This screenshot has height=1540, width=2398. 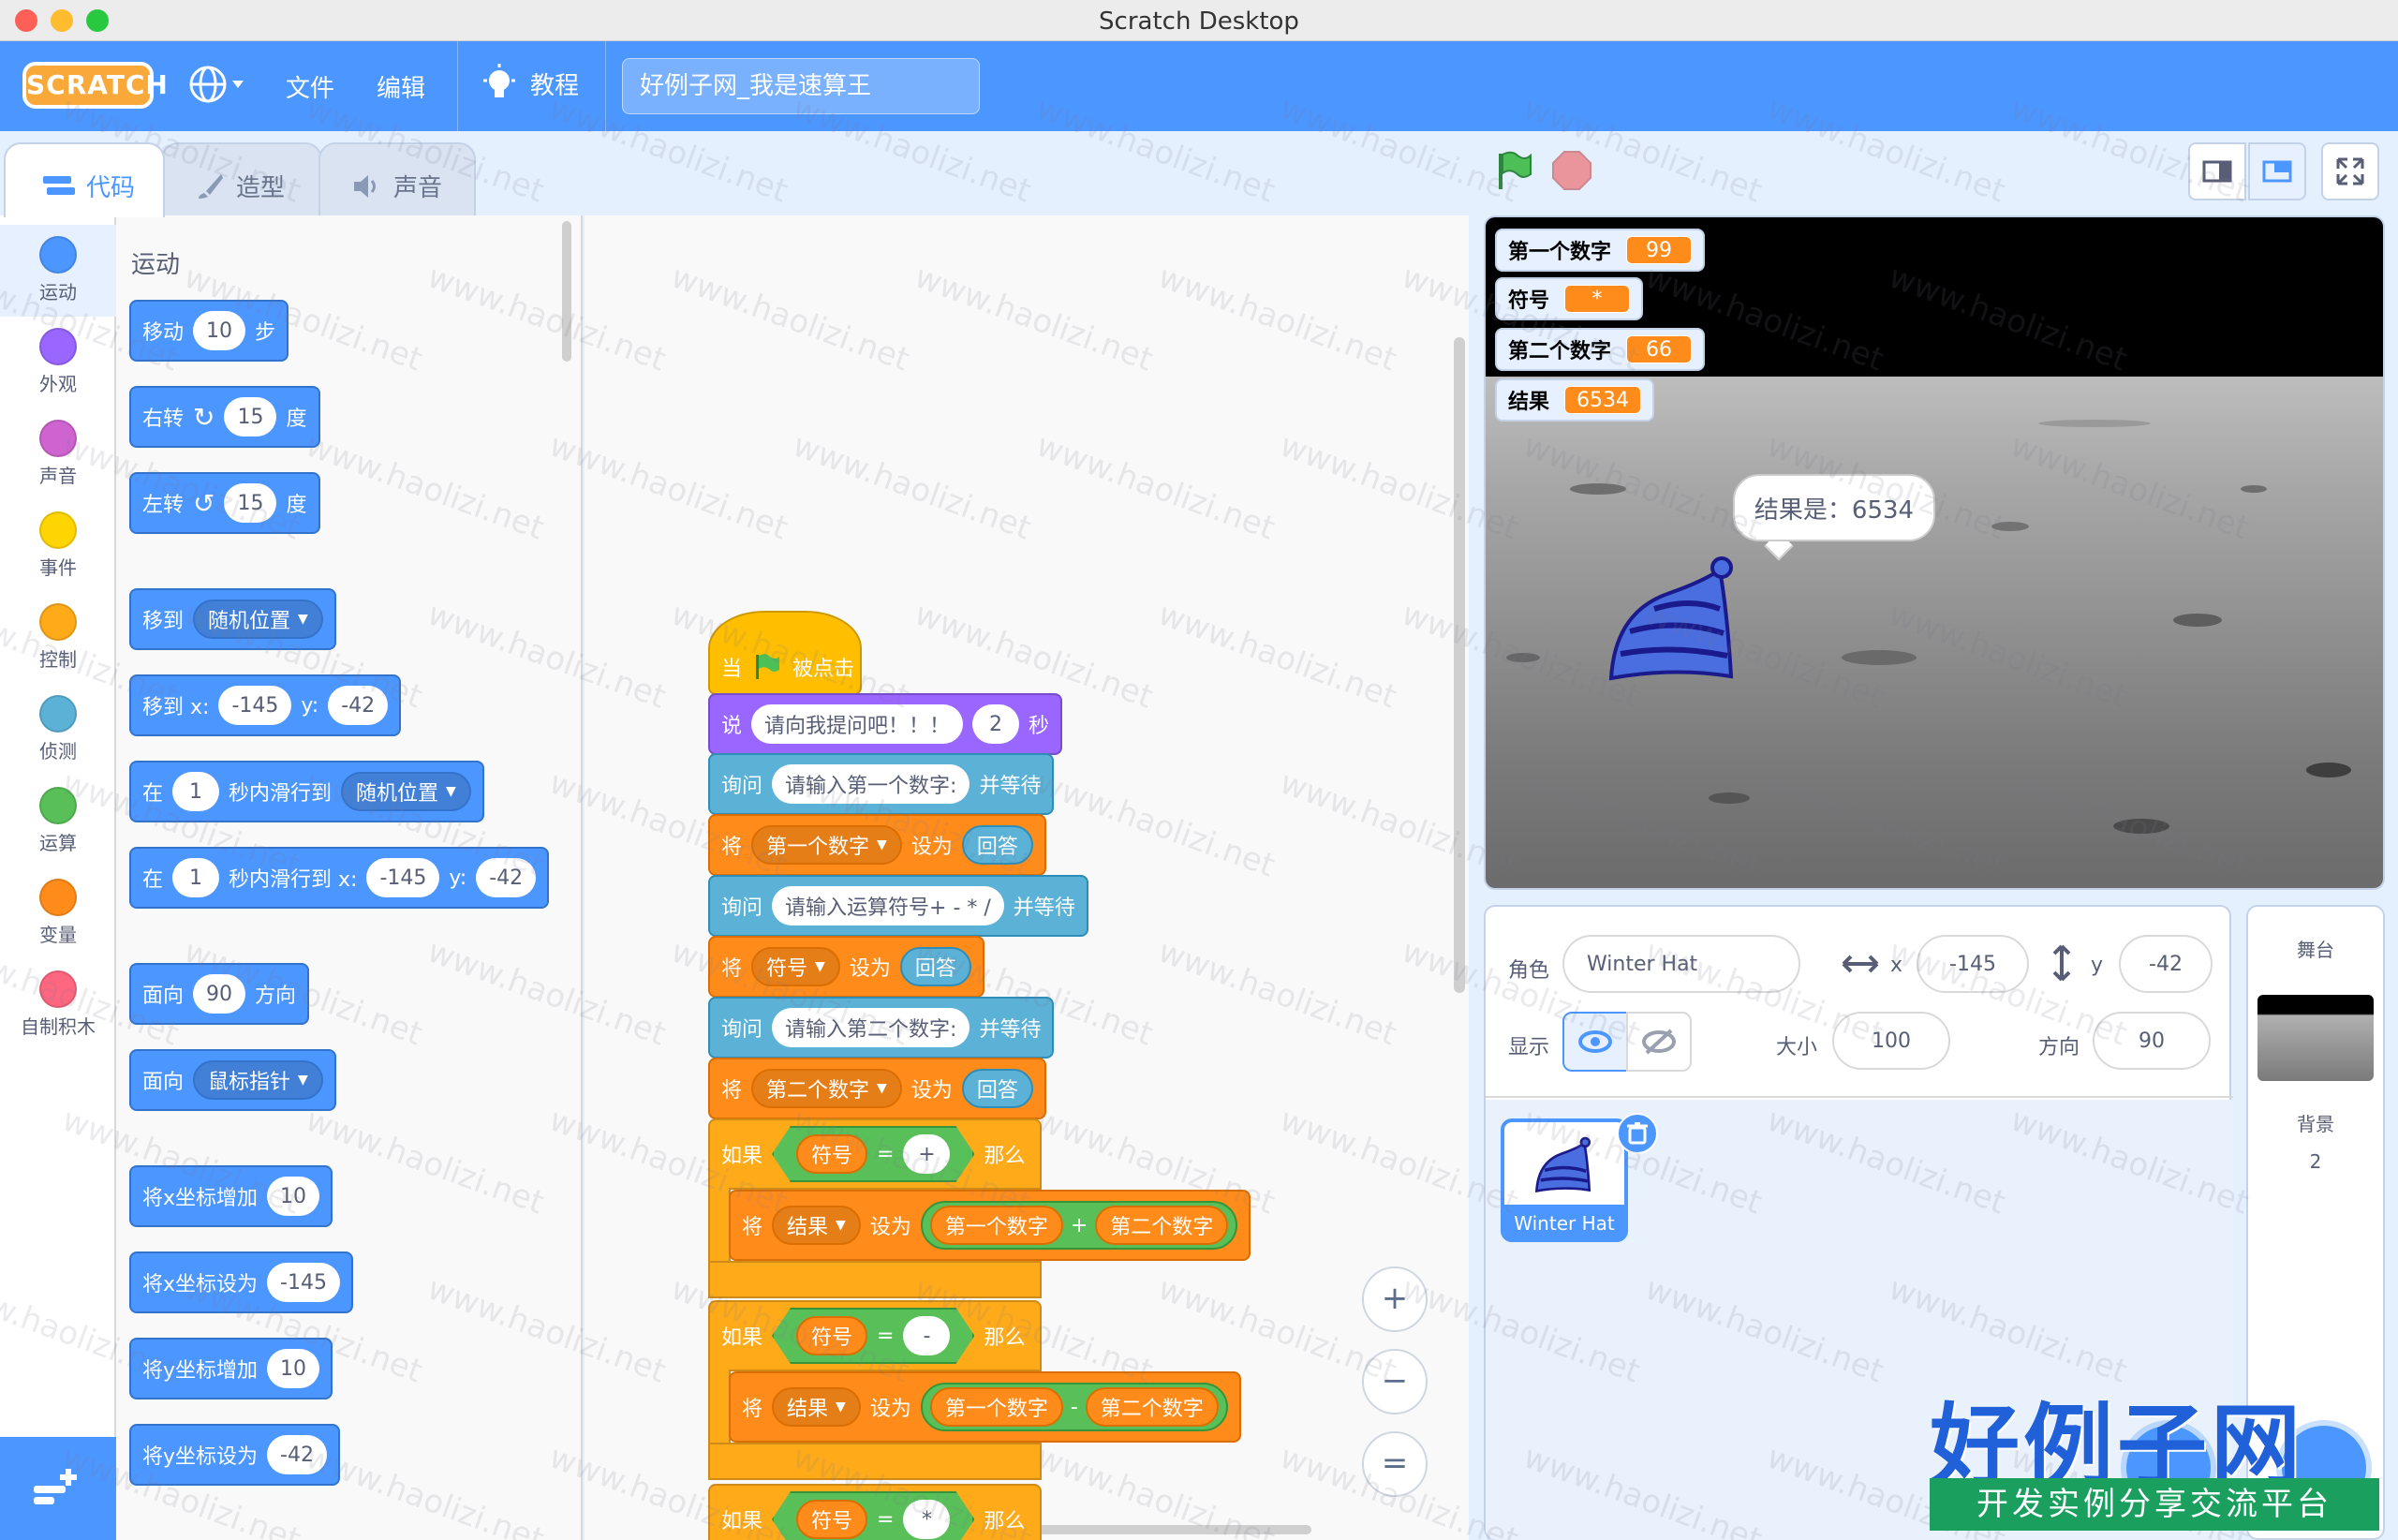 What do you see at coordinates (234, 1455) in the screenshot?
I see `block-set-y: 将y坐标设为 -42` at bounding box center [234, 1455].